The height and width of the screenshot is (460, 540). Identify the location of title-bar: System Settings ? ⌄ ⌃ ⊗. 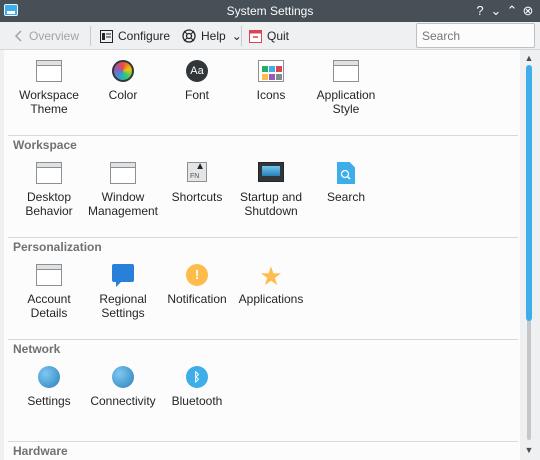
(270, 11).